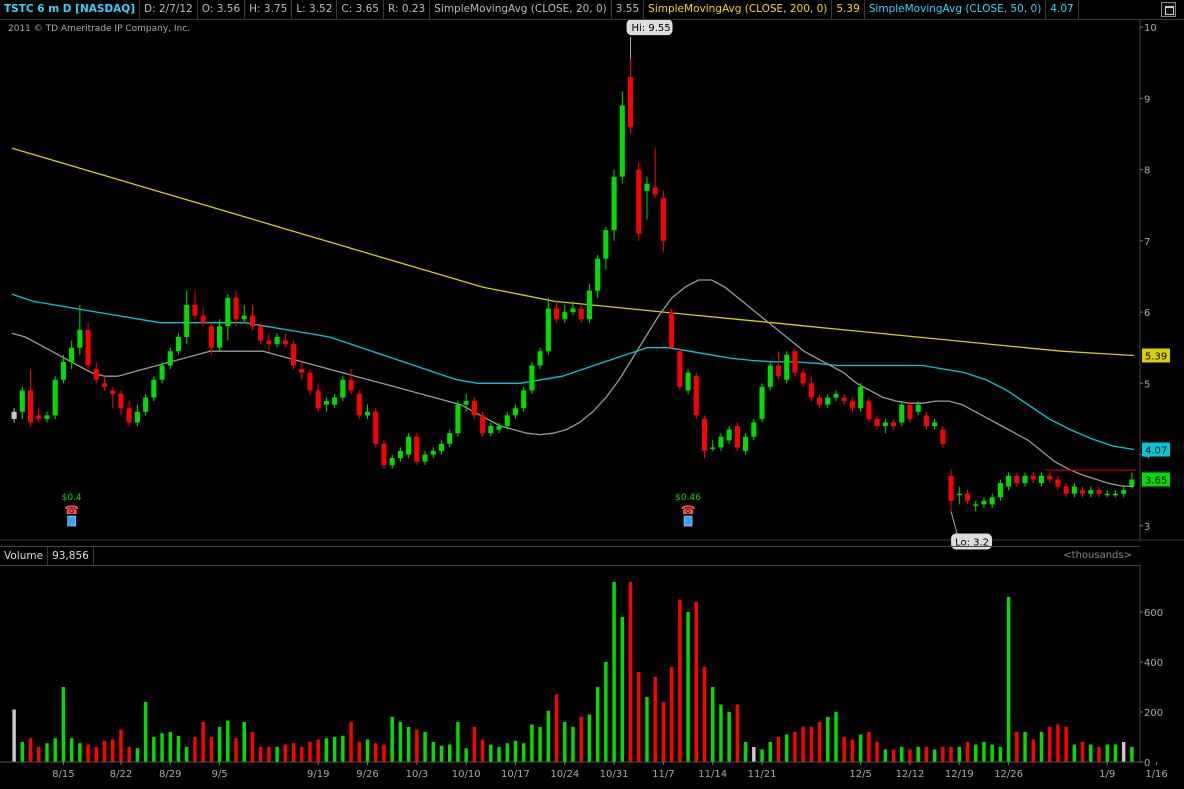  What do you see at coordinates (1153, 713) in the screenshot?
I see `volume-tick-label: 200` at bounding box center [1153, 713].